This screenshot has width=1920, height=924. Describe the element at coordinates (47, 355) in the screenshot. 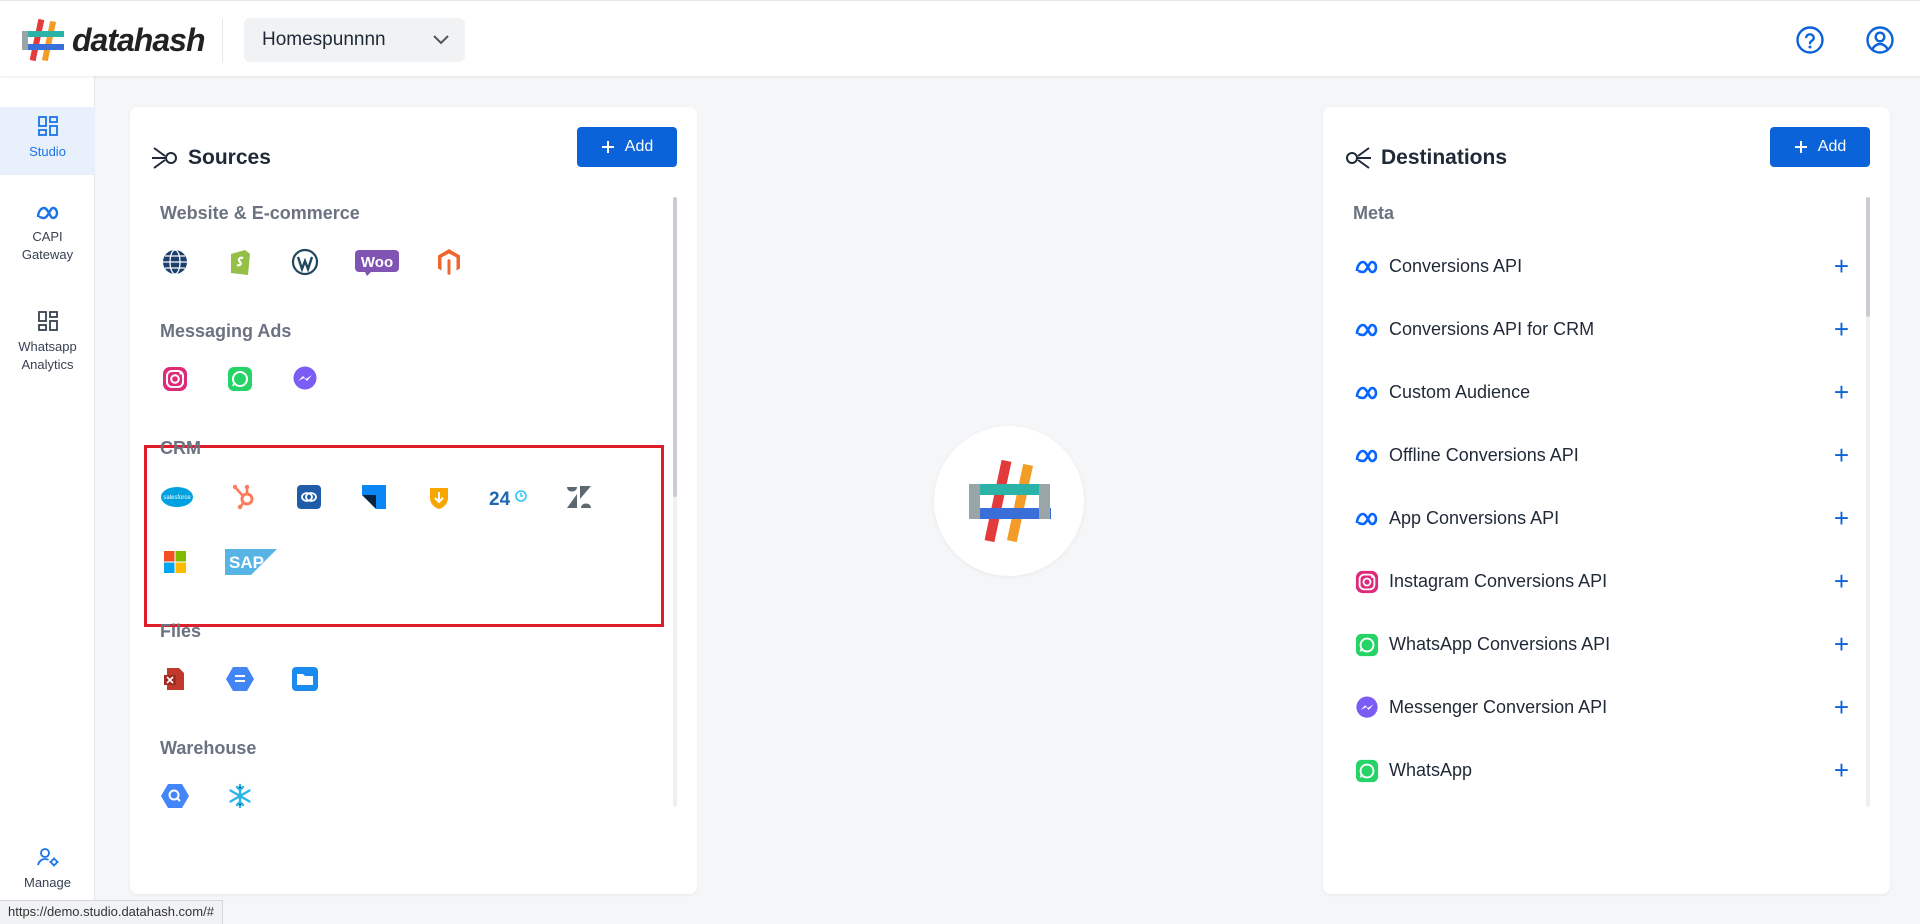

I see `nav-label-whatsapp-analytics: Whatsapp Analytics` at that location.